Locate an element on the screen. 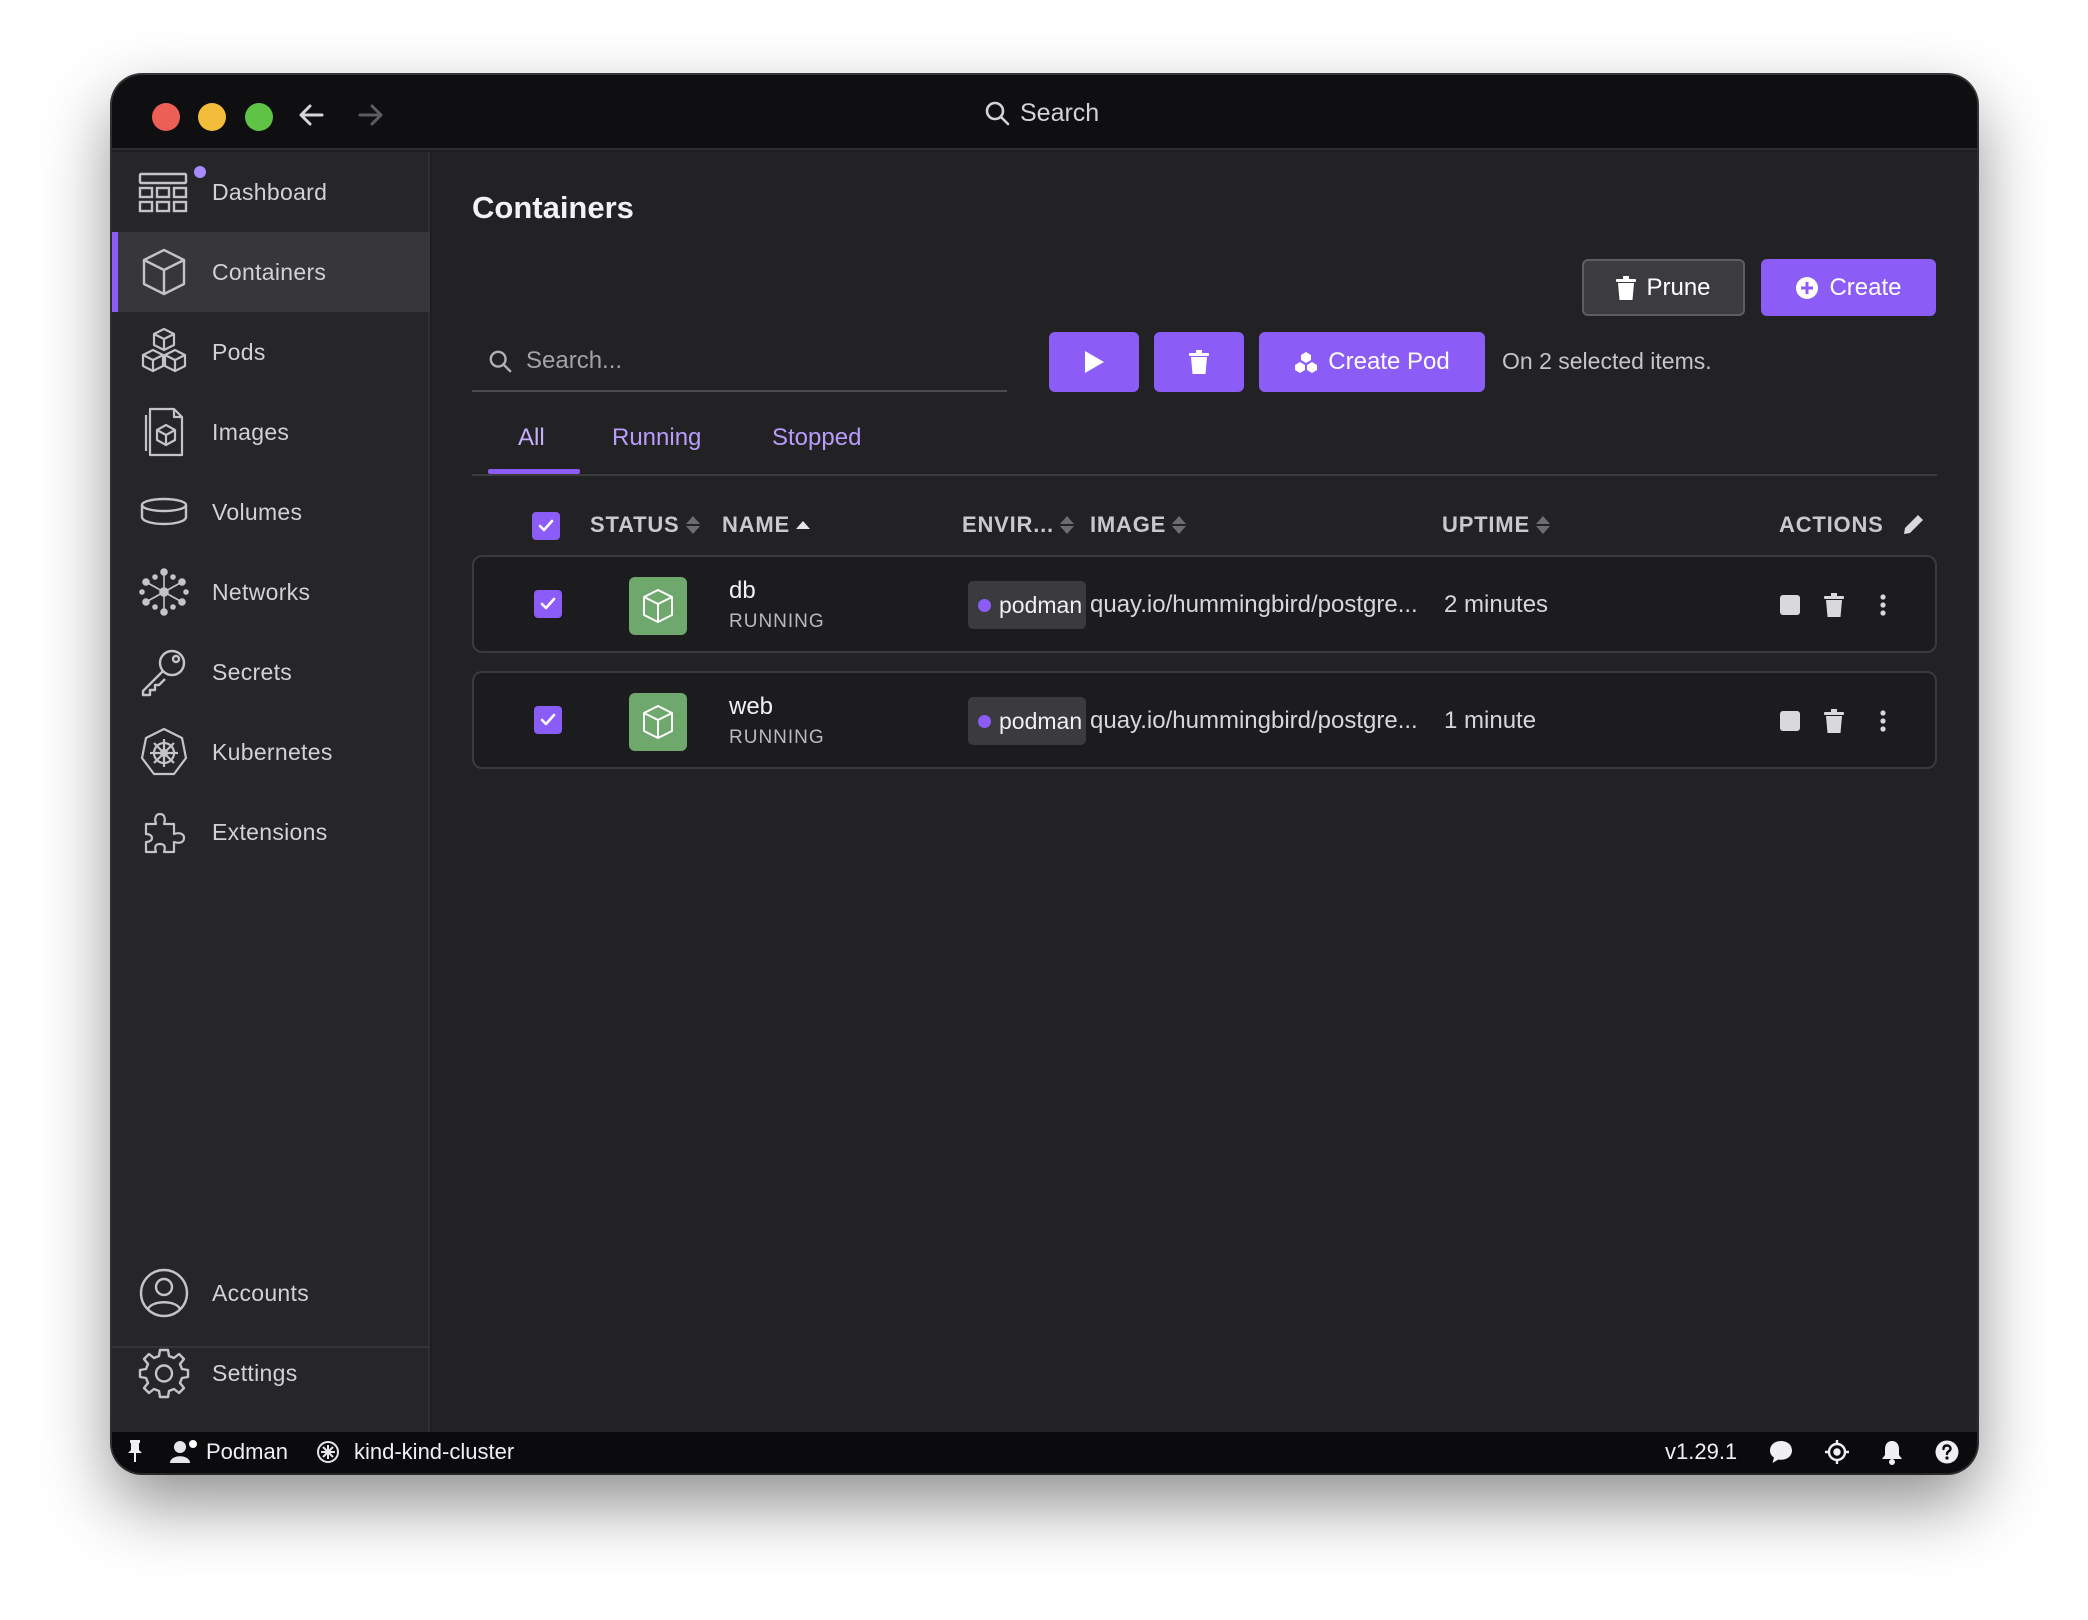  version-text: v1.29.1 is located at coordinates (1701, 1451).